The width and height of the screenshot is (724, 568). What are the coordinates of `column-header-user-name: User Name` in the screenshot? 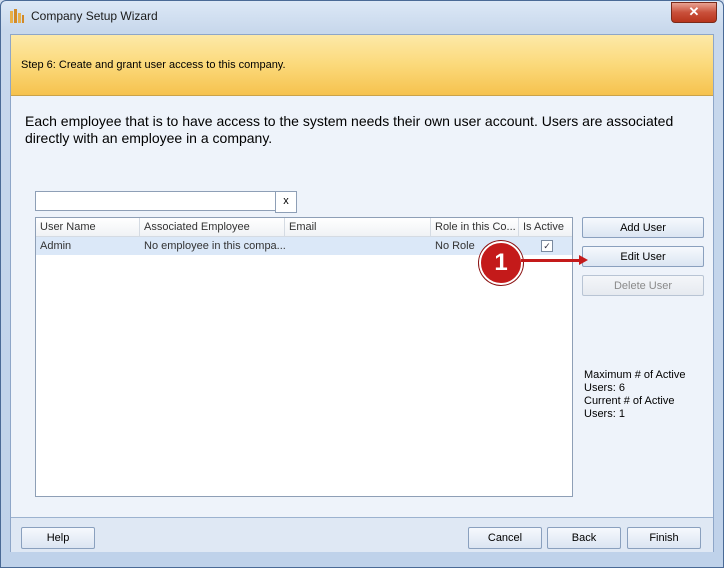 It's located at (88, 227).